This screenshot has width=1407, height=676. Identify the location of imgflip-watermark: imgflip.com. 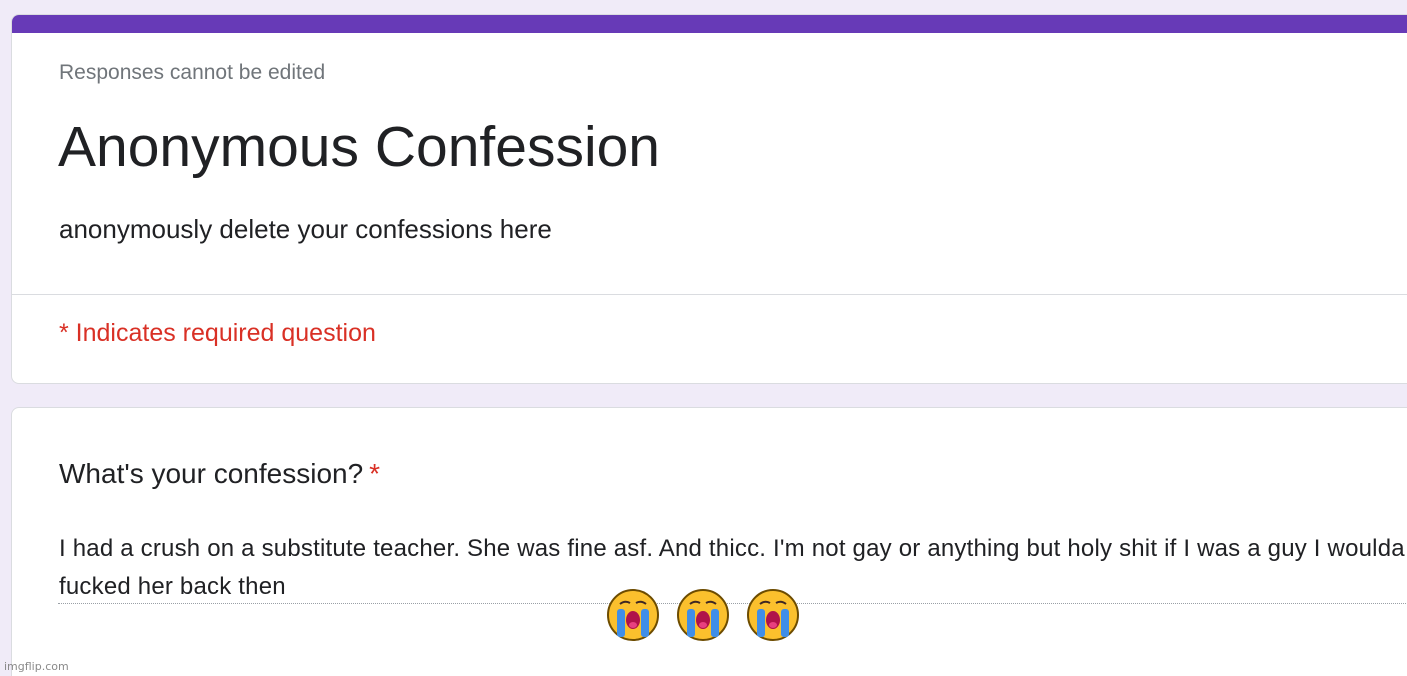
(36, 666).